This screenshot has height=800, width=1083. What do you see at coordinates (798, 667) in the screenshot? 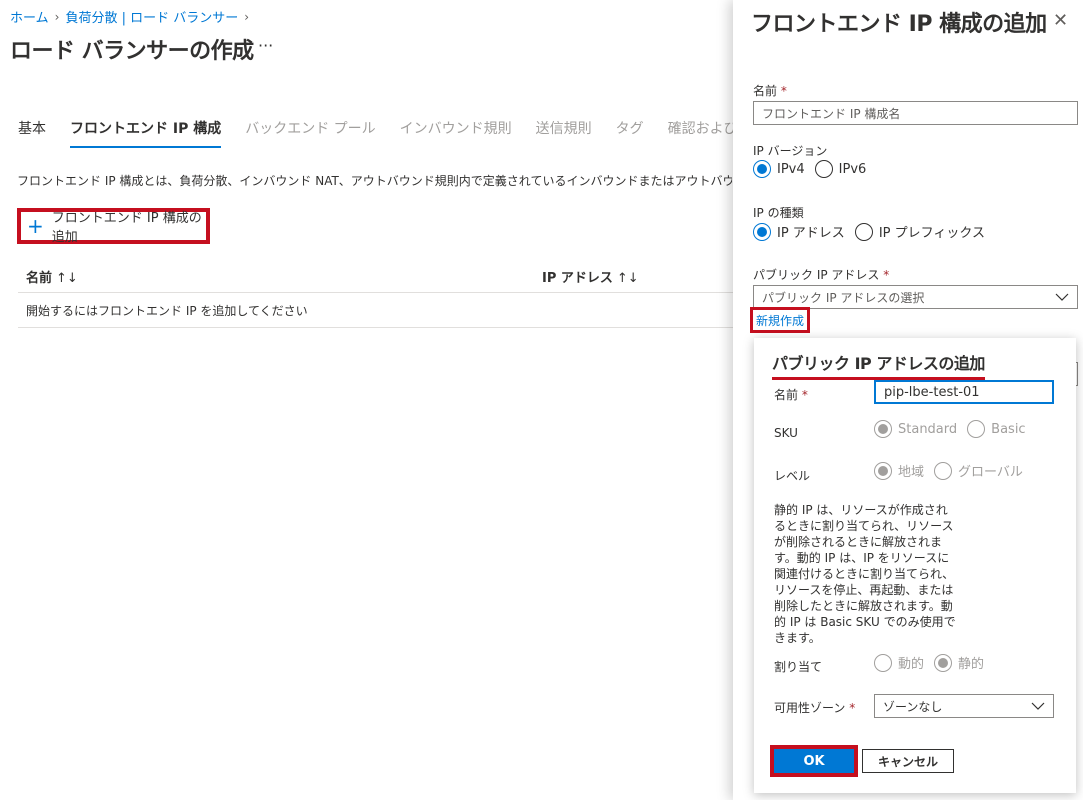
I see `assignment-label: 割り当て` at bounding box center [798, 667].